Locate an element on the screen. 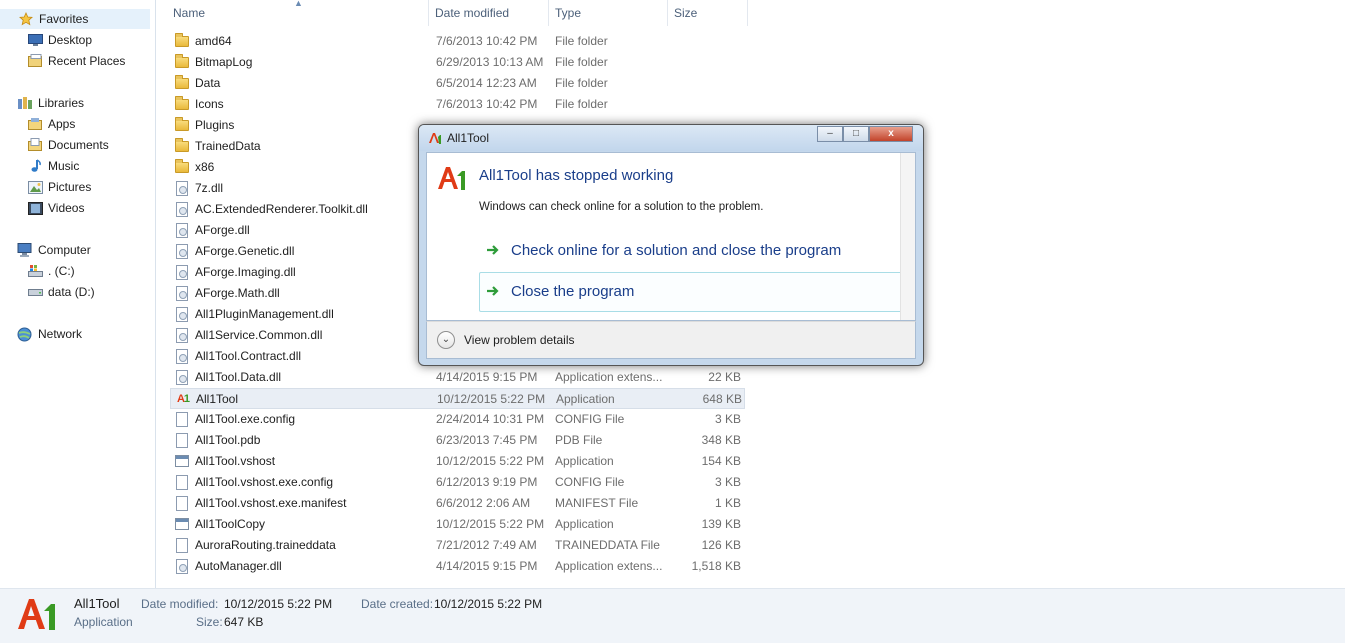 The height and width of the screenshot is (643, 1345). column-header-label: Date modified is located at coordinates (472, 13).